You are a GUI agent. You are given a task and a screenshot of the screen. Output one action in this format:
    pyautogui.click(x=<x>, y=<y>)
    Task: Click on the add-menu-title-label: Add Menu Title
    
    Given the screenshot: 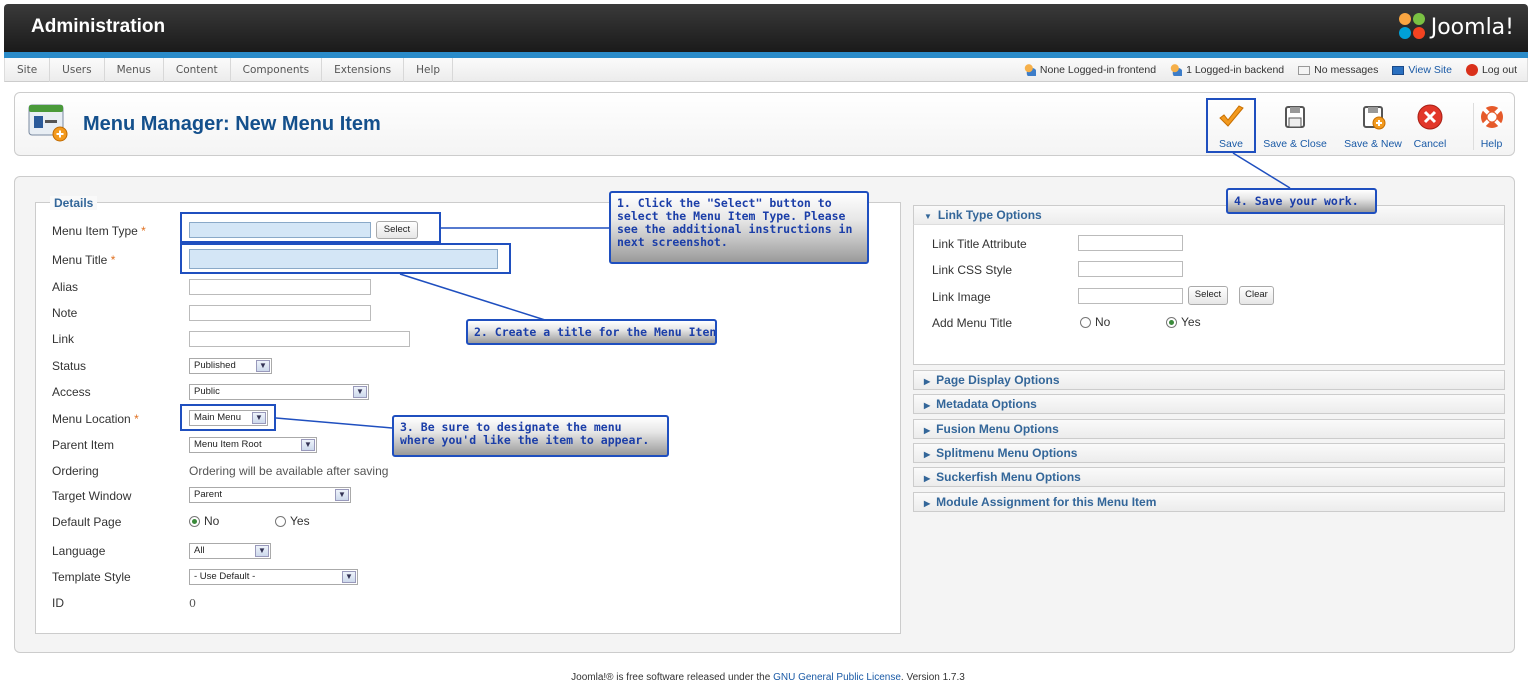 What is the action you would take?
    pyautogui.click(x=972, y=323)
    